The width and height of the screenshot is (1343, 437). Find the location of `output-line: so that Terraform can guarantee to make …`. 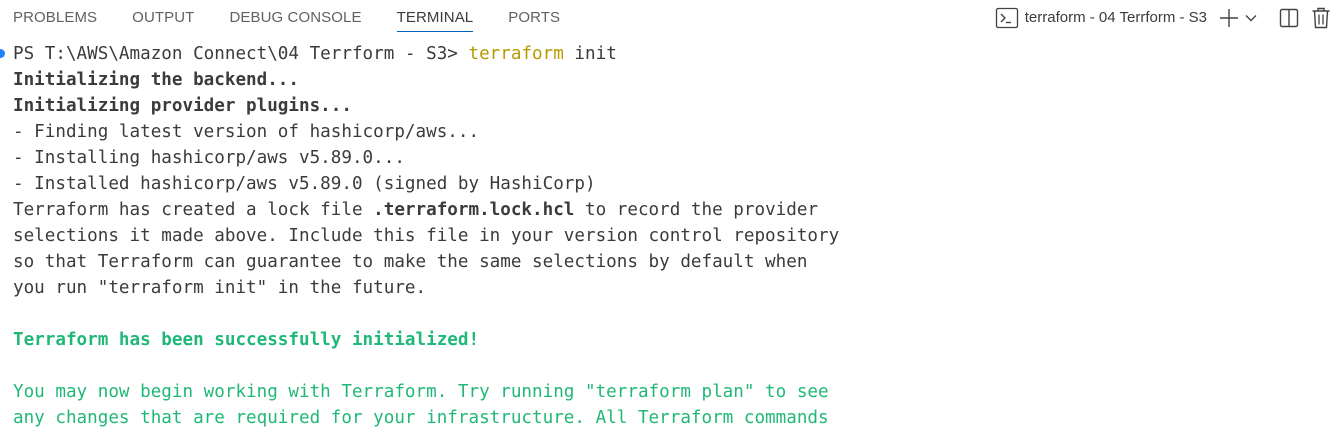

output-line: so that Terraform can guarantee to make … is located at coordinates (410, 262).